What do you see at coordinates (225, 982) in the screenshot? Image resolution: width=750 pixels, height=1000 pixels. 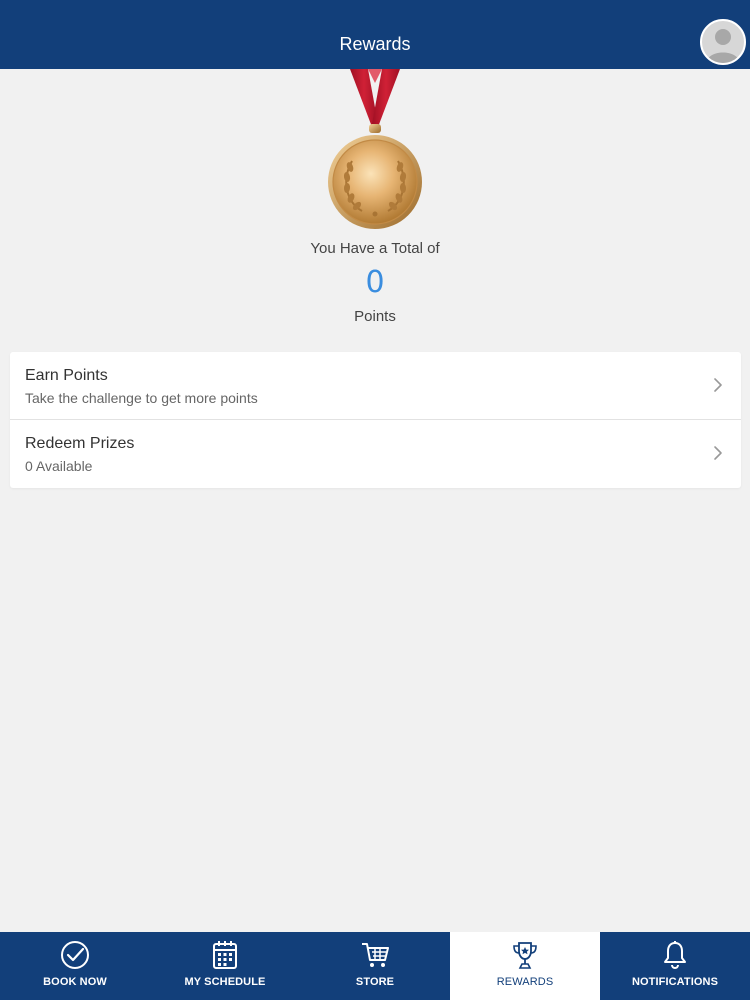 I see `tab-my-schedule-label: MY SCHEDULE` at bounding box center [225, 982].